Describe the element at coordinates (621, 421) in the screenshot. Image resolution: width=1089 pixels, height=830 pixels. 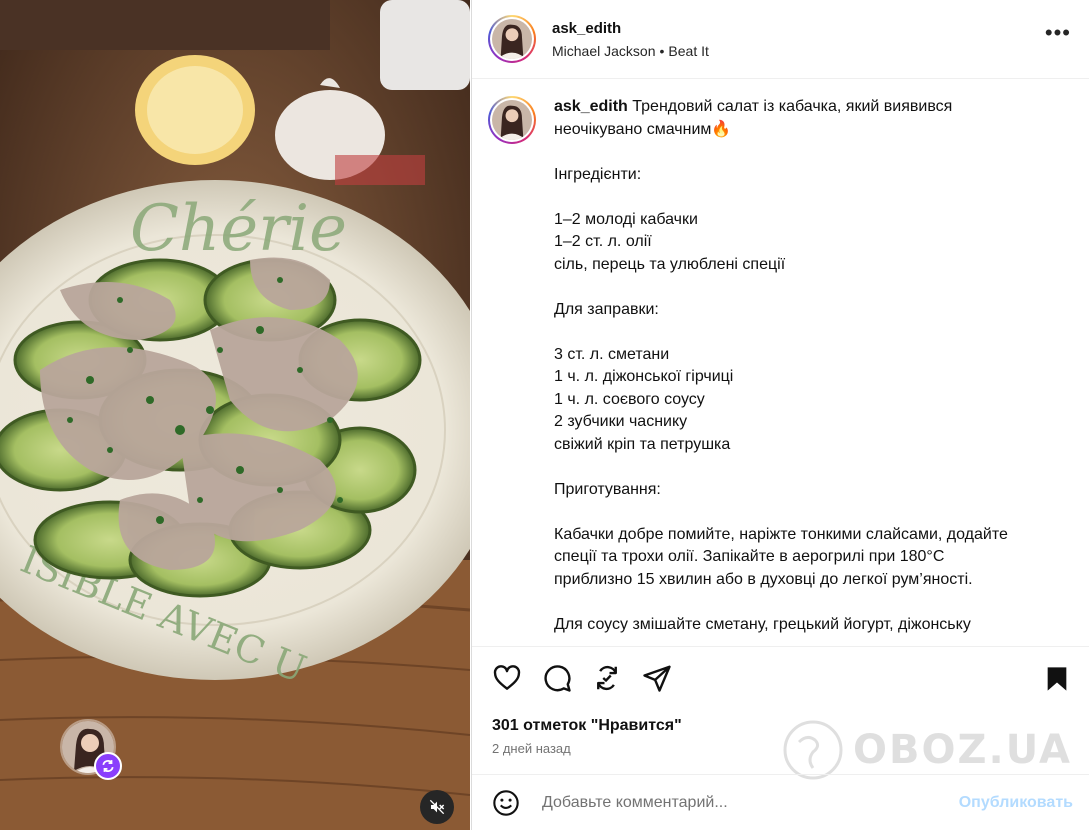
I see `caption-line: 2 зубчики часнику` at that location.